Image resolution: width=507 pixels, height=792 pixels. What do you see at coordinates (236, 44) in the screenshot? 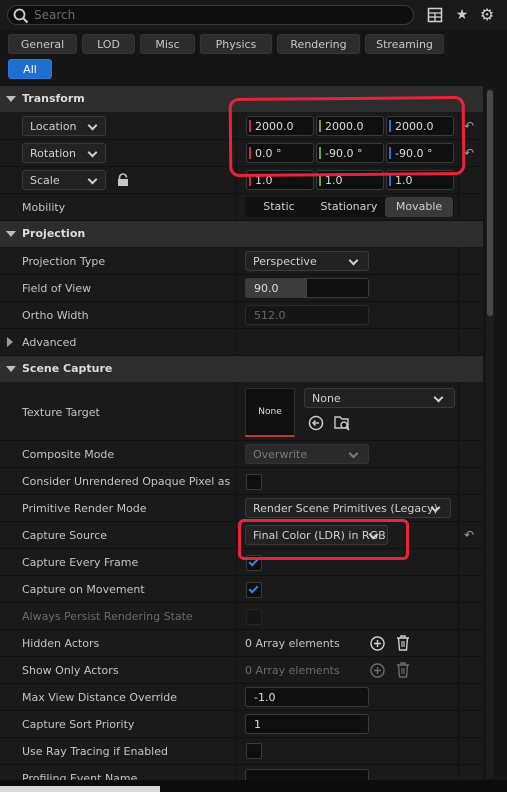
I see `filter-tab-physics: Physics` at bounding box center [236, 44].